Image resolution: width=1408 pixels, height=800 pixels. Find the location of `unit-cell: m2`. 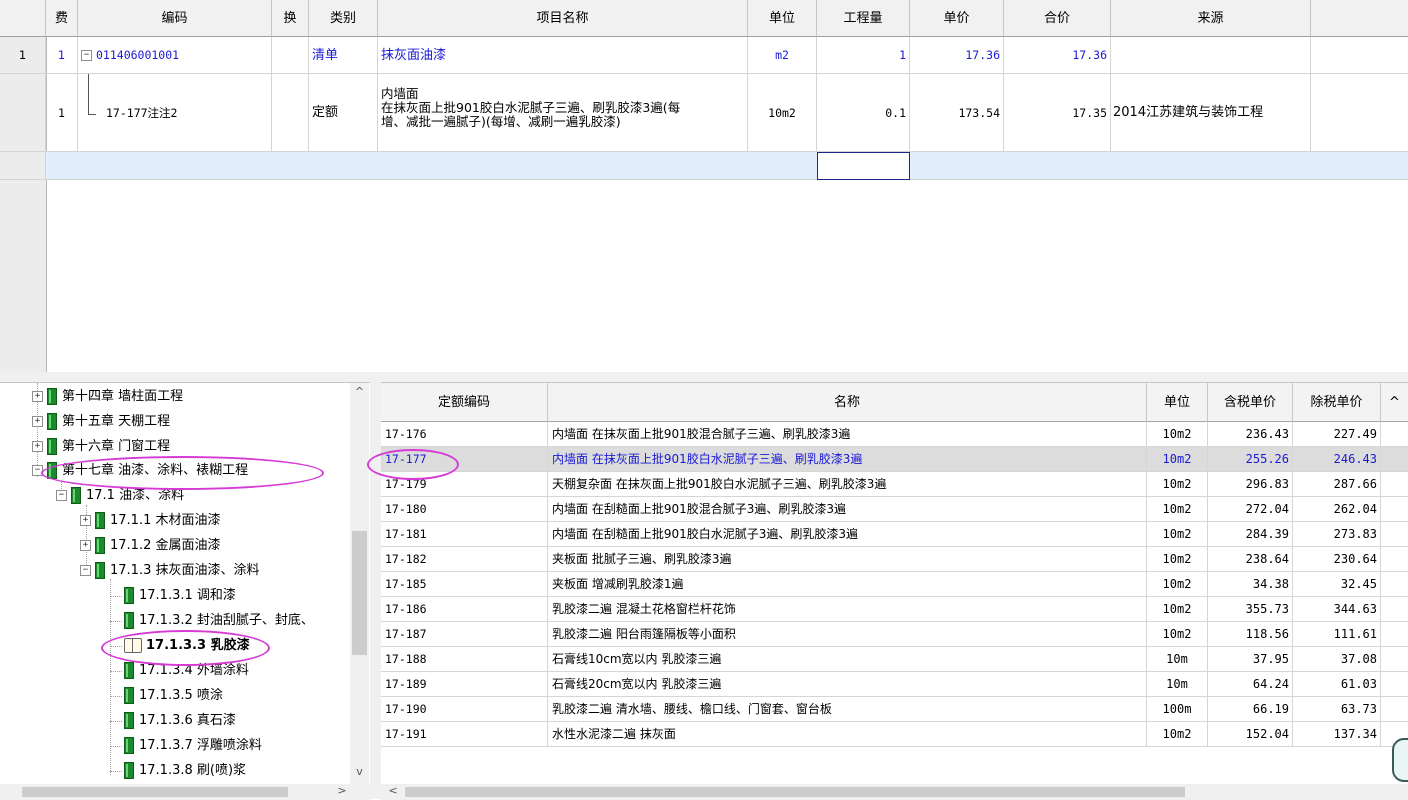

unit-cell: m2 is located at coordinates (782, 55).